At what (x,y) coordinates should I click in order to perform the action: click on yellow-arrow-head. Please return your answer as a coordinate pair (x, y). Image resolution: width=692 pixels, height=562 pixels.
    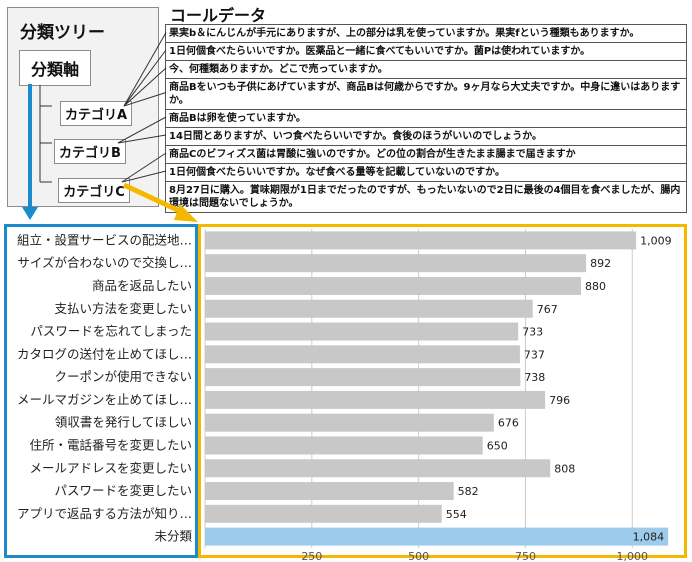
    Looking at the image, I should click on (186, 213).